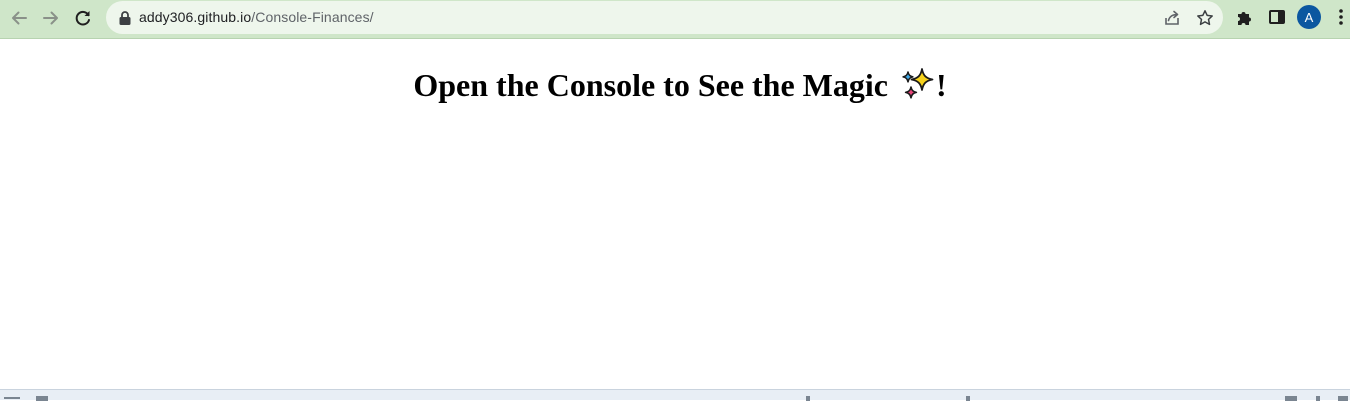  What do you see at coordinates (664, 17) in the screenshot?
I see `address-bar: addy306.github.io/Console-Finances/` at bounding box center [664, 17].